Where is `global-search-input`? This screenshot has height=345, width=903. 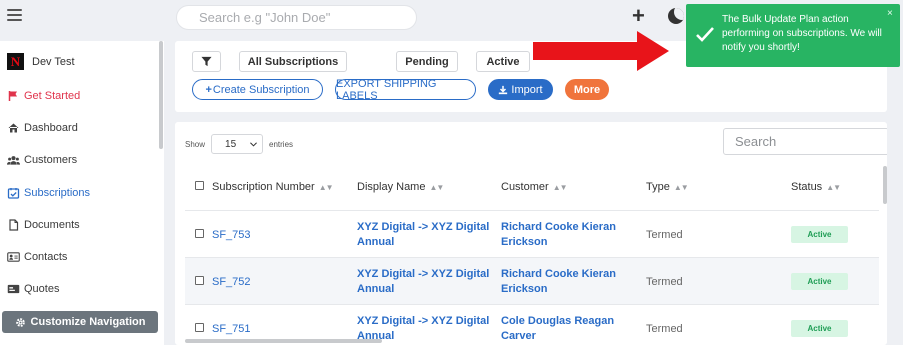
global-search-input is located at coordinates (296, 17).